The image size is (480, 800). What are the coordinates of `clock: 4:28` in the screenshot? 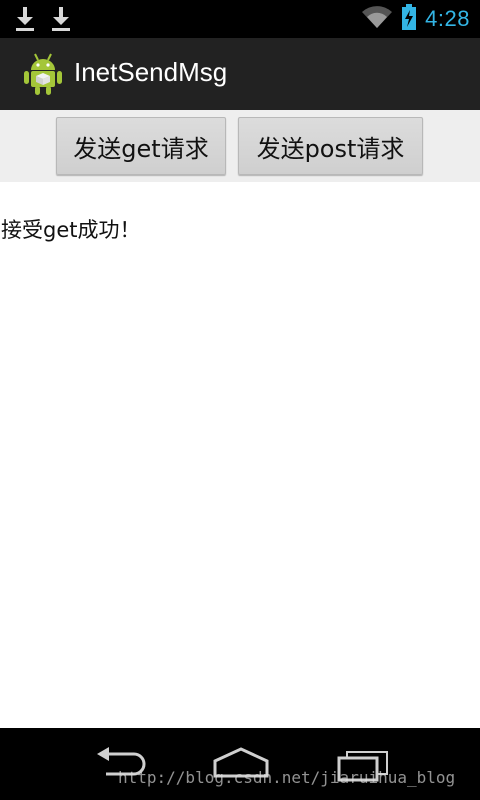 It's located at (447, 18).